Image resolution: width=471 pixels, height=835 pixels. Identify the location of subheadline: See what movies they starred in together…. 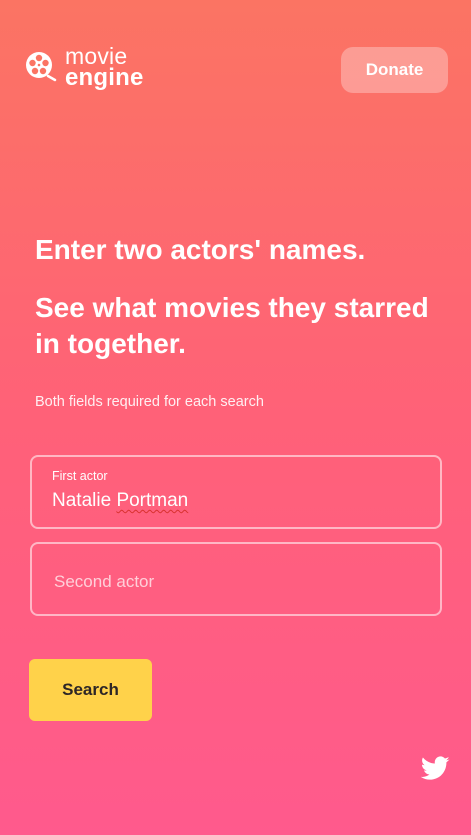
(232, 325).